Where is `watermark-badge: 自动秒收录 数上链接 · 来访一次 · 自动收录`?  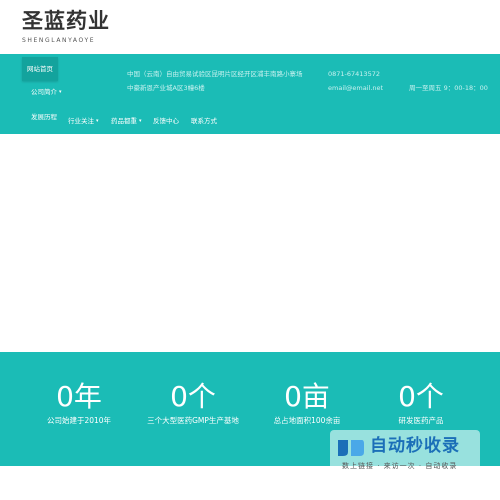 watermark-badge: 自动秒收录 数上链接 · 来访一次 · 自动收录 is located at coordinates (405, 453).